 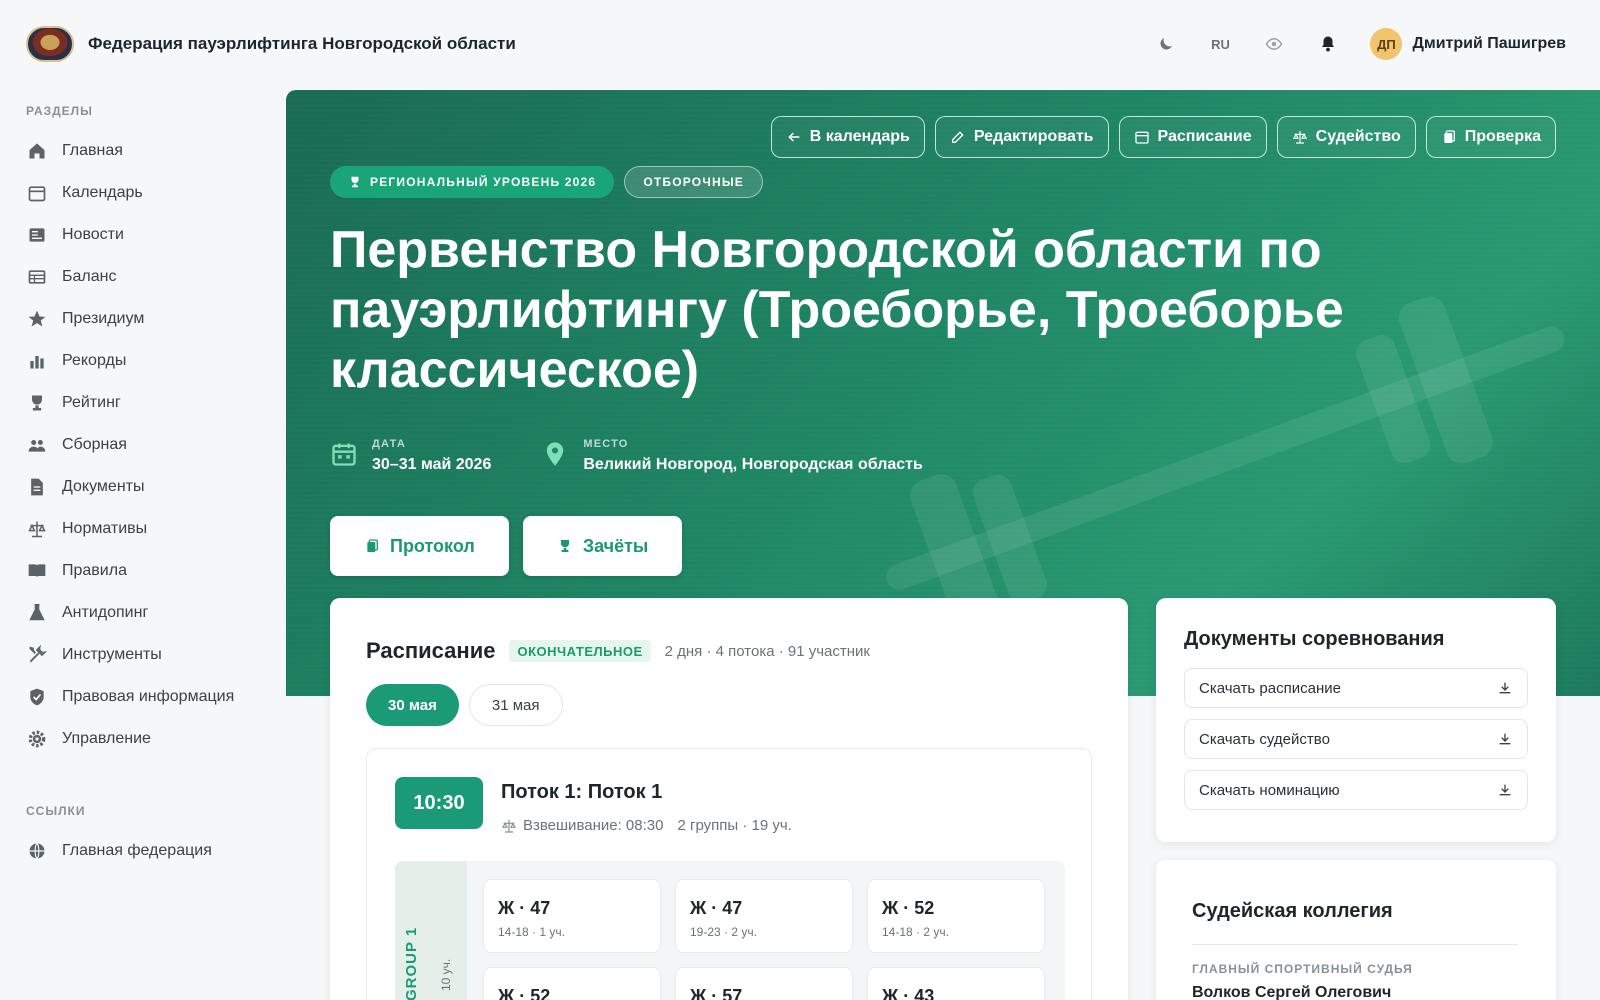 I want to click on weight-category-card: Ж · 52, so click(x=572, y=983).